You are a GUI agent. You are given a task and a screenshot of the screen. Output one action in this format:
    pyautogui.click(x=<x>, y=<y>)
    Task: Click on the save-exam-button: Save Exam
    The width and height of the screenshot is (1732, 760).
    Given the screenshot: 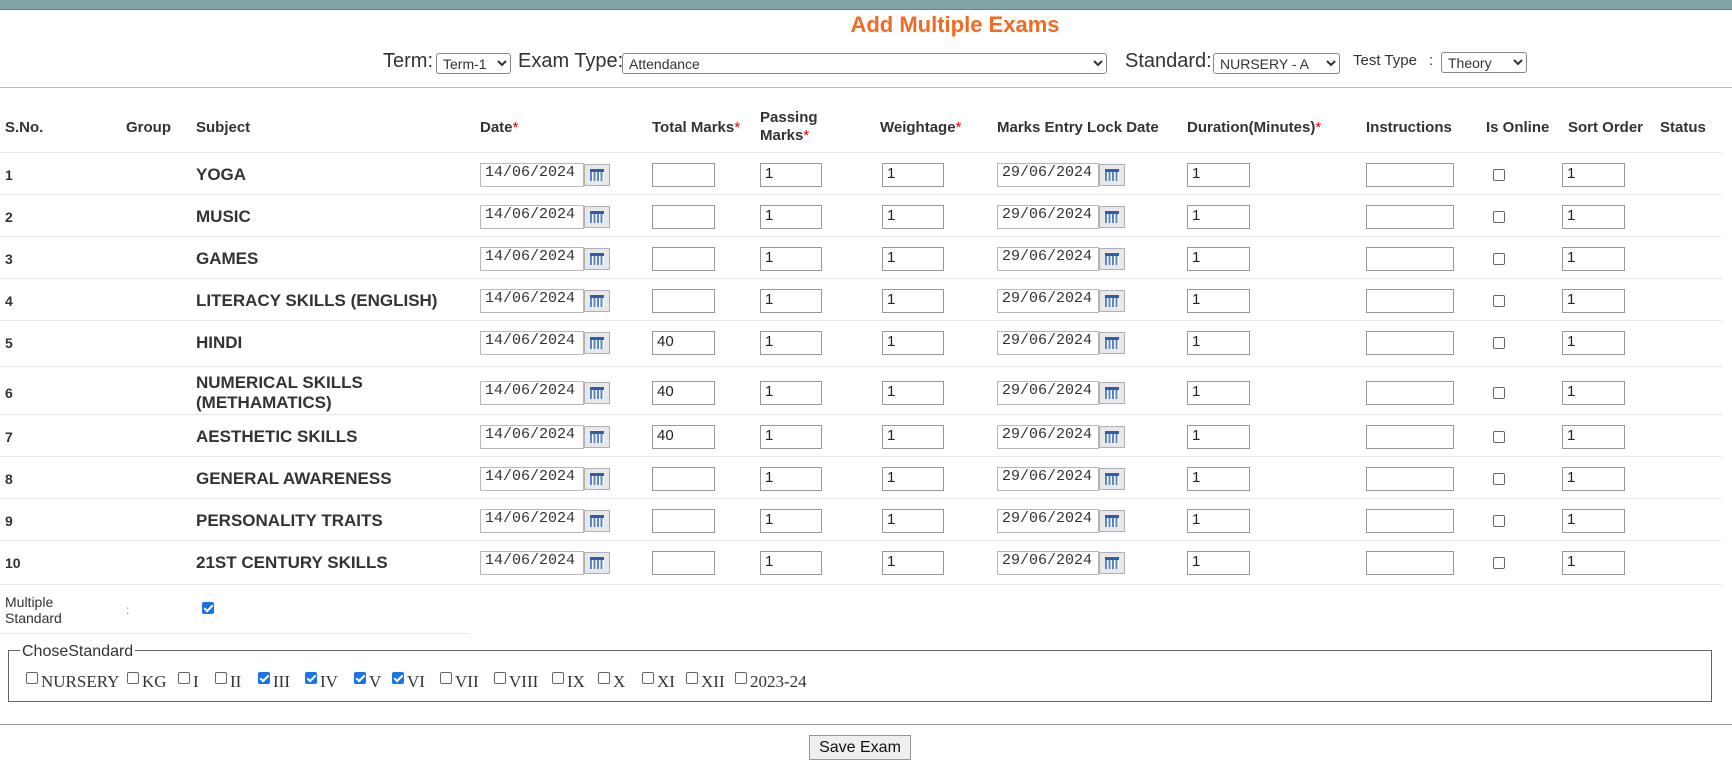 What is the action you would take?
    pyautogui.click(x=860, y=747)
    